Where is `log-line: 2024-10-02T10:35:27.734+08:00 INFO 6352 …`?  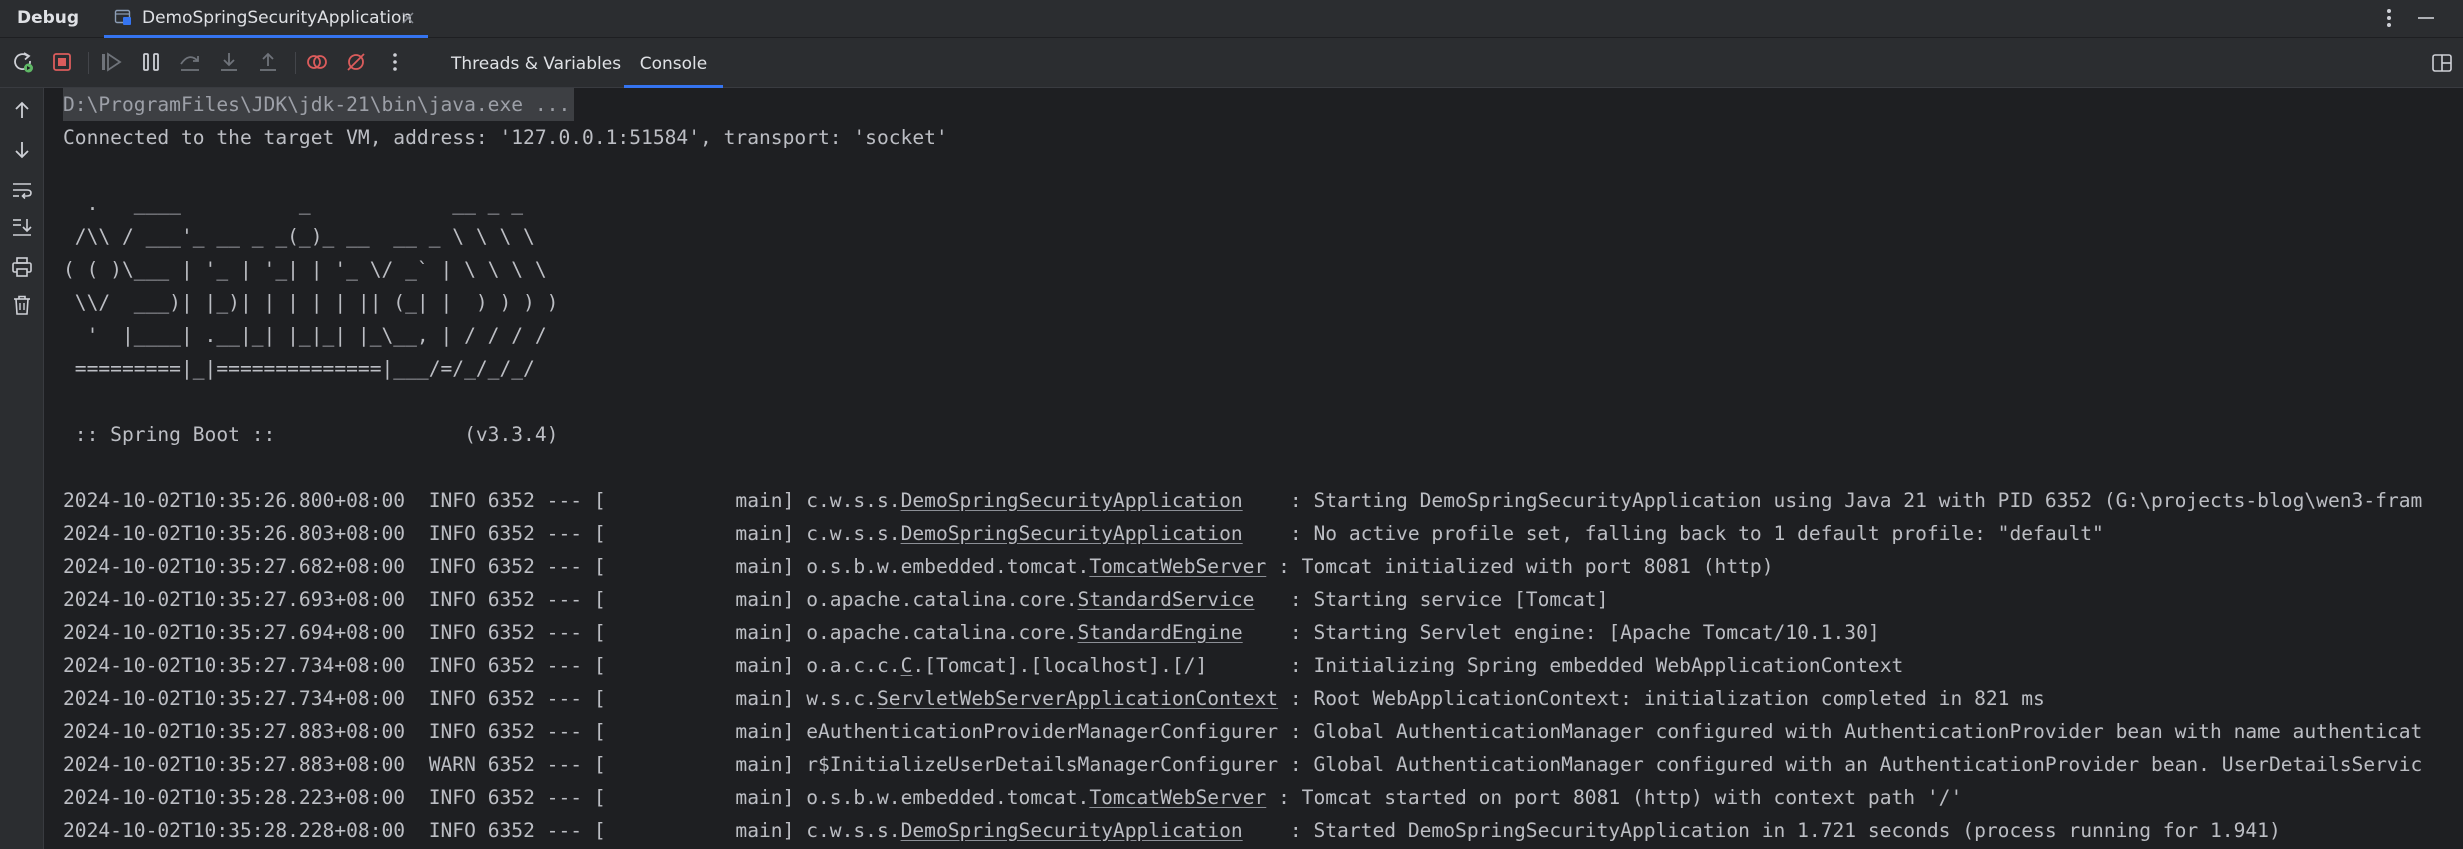 log-line: 2024-10-02T10:35:27.734+08:00 INFO 6352 … is located at coordinates (983, 665).